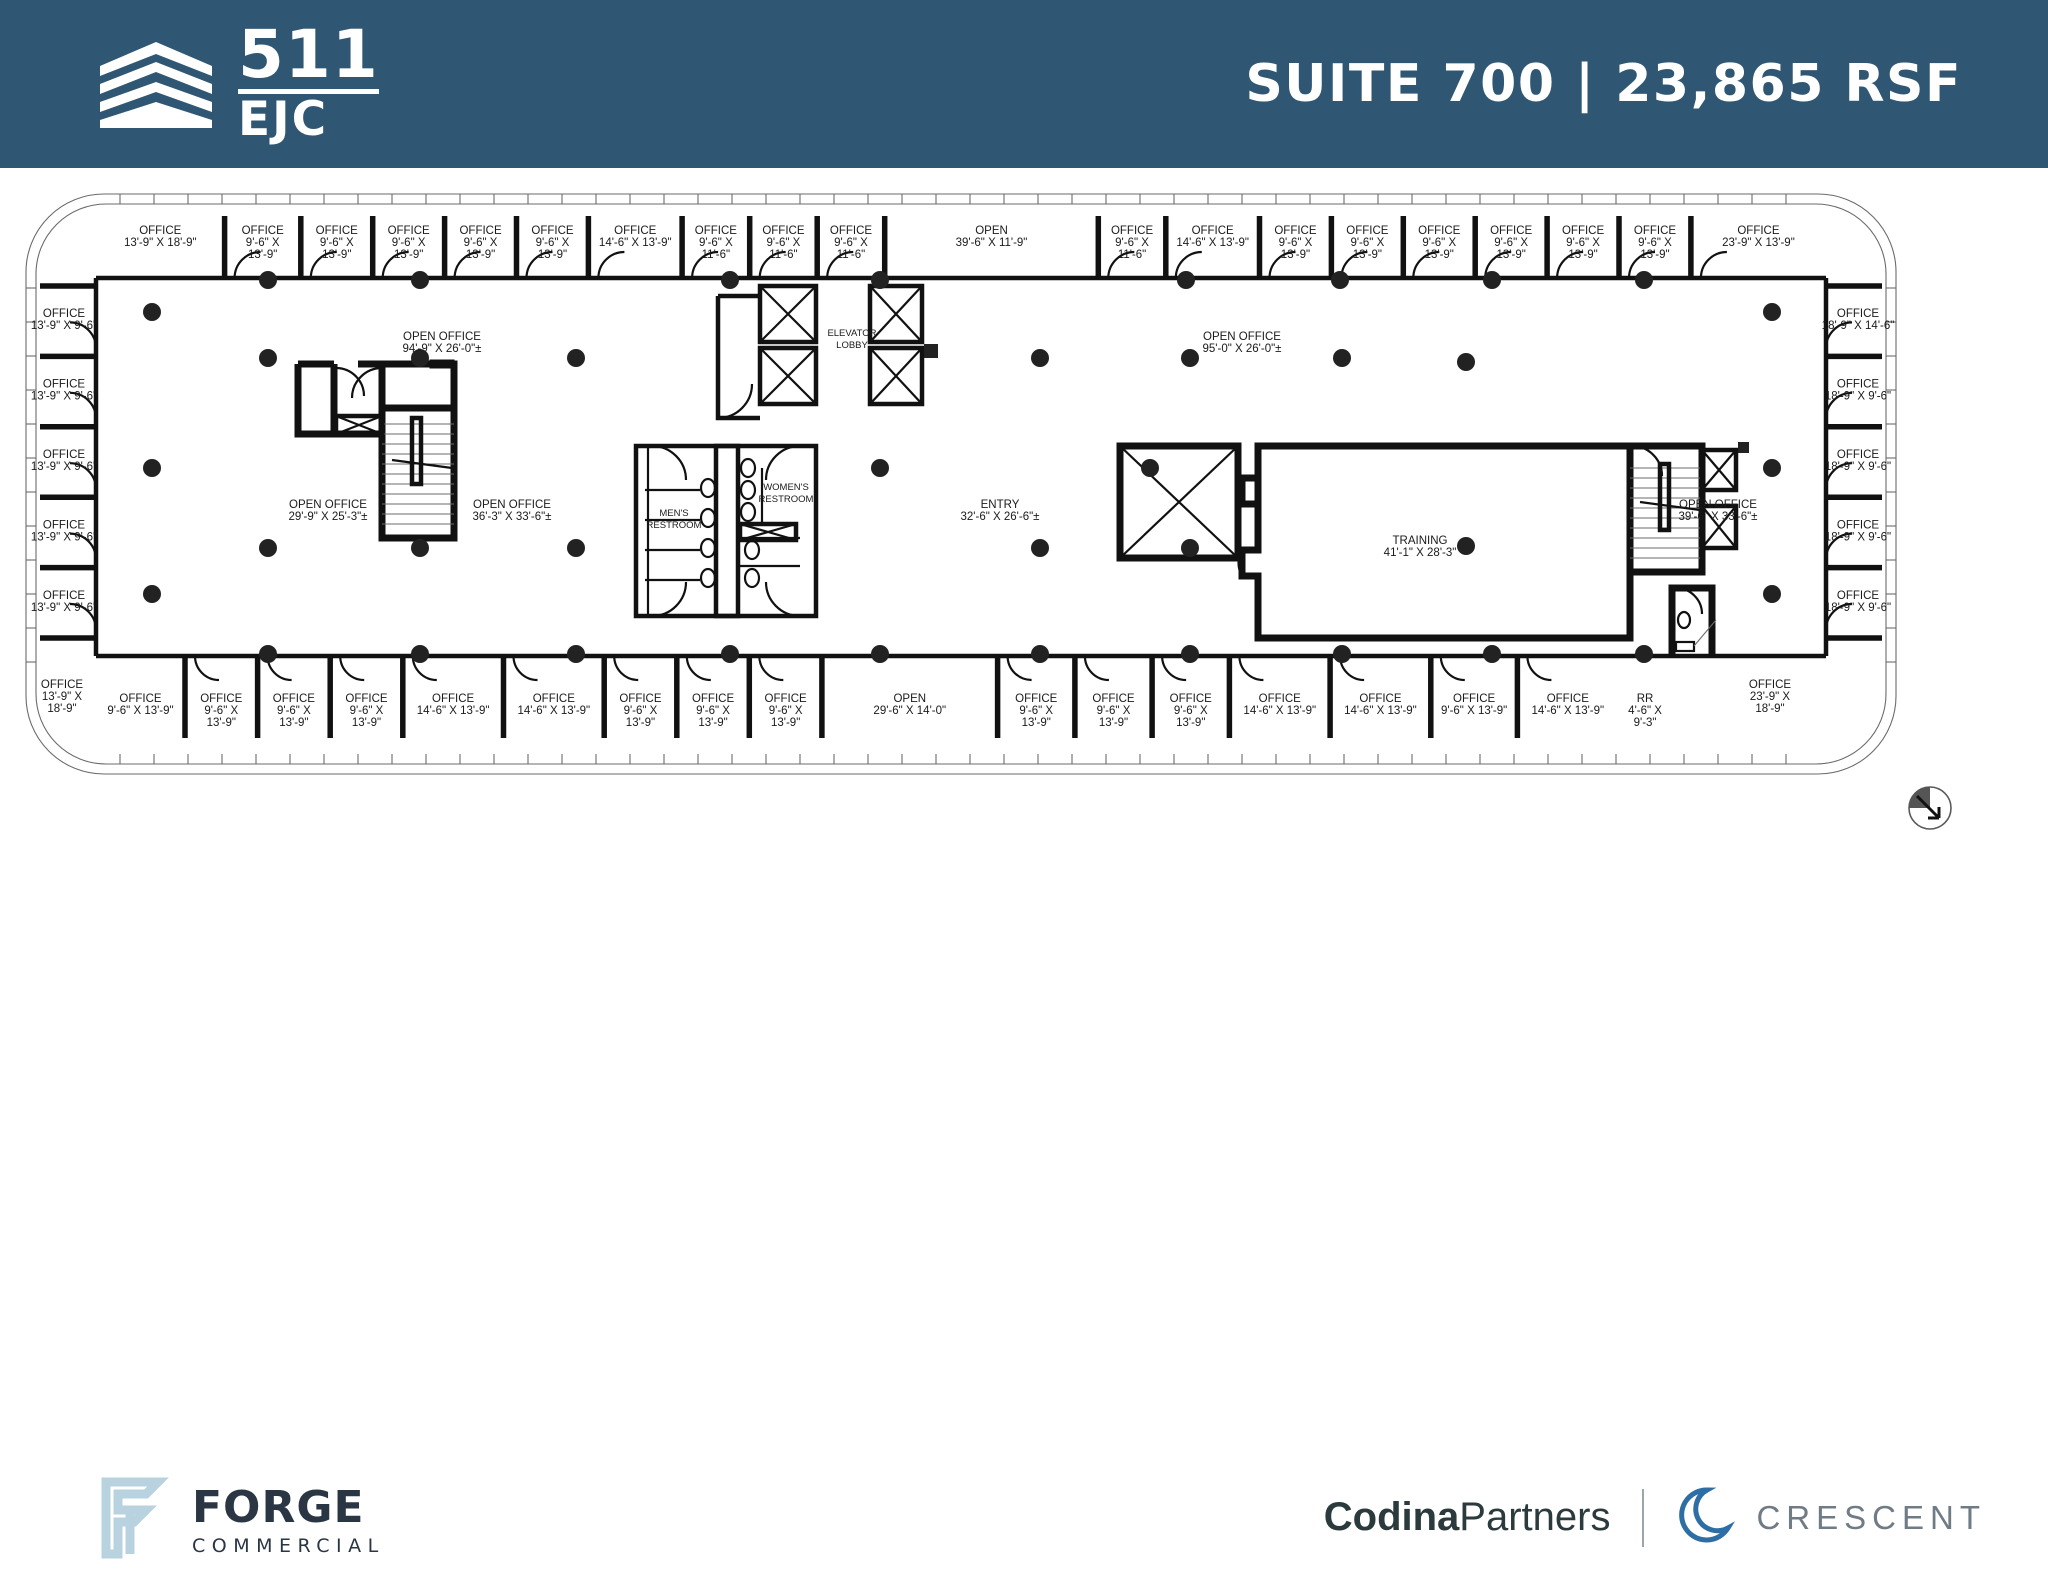  I want to click on top-office-18: OFFICE9'-6" X13'-9", so click(1655, 243).